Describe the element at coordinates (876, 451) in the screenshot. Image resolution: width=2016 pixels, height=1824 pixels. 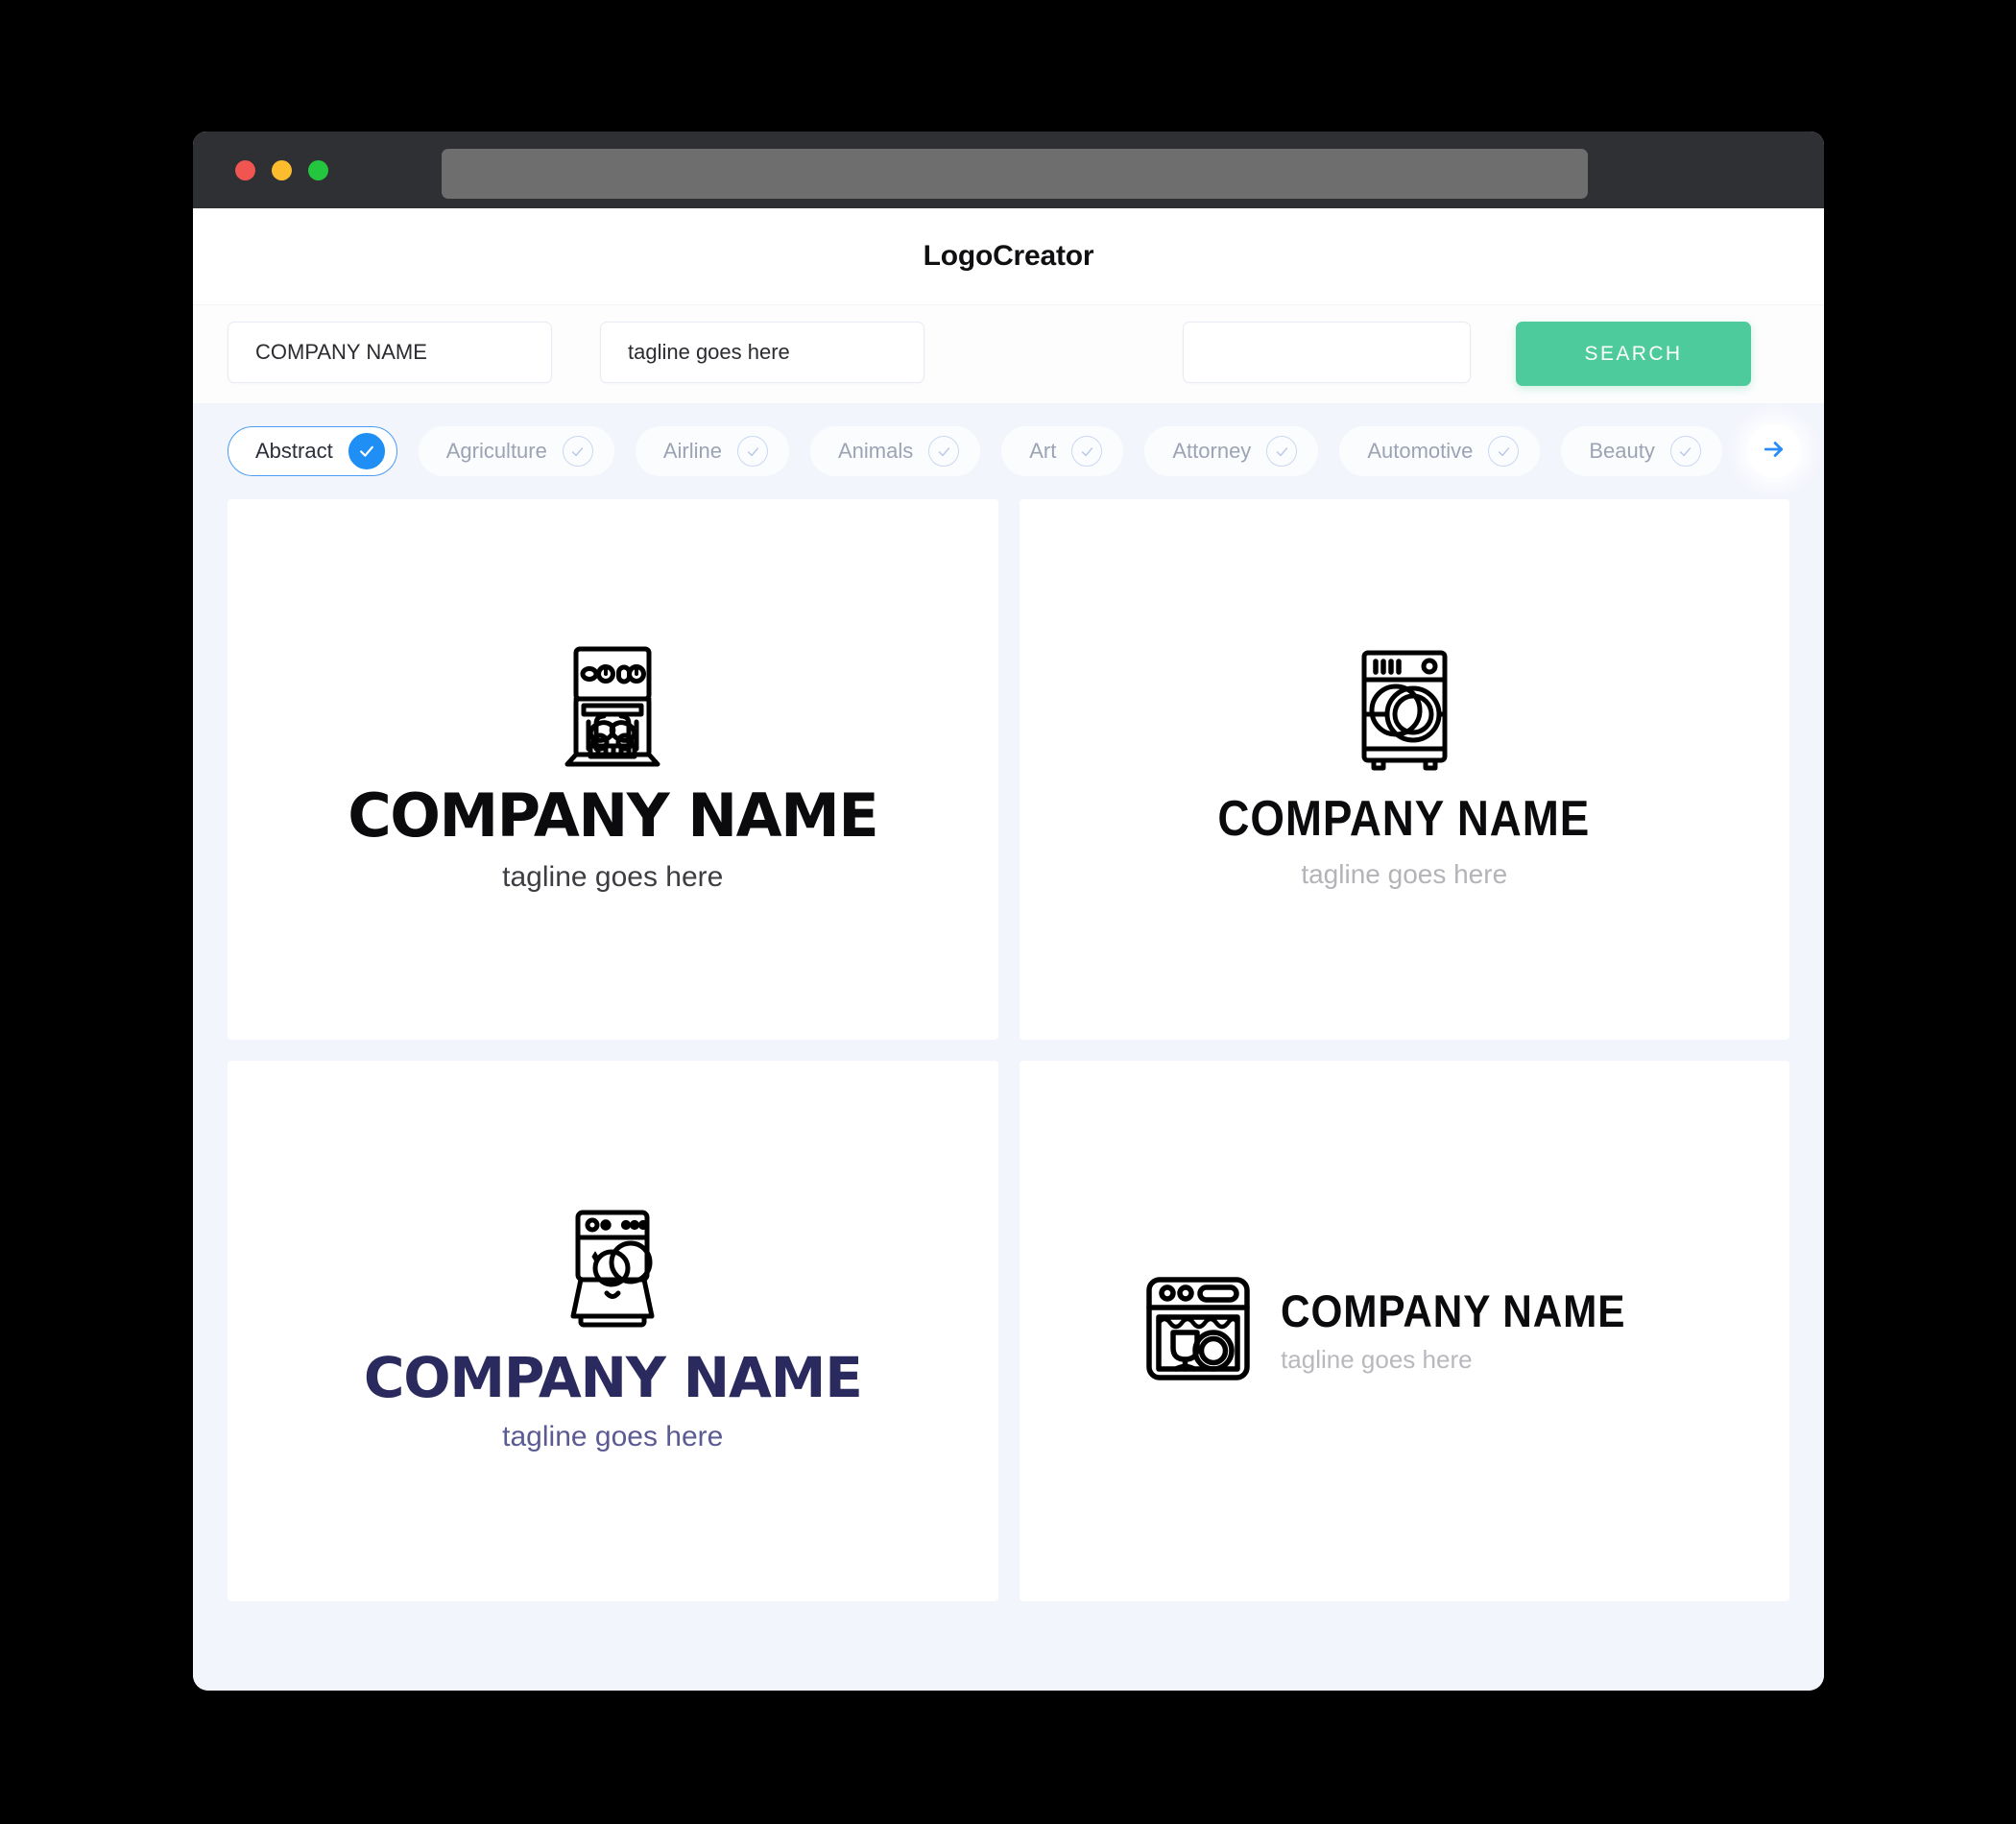
I see `category-chip-label: Animals` at that location.